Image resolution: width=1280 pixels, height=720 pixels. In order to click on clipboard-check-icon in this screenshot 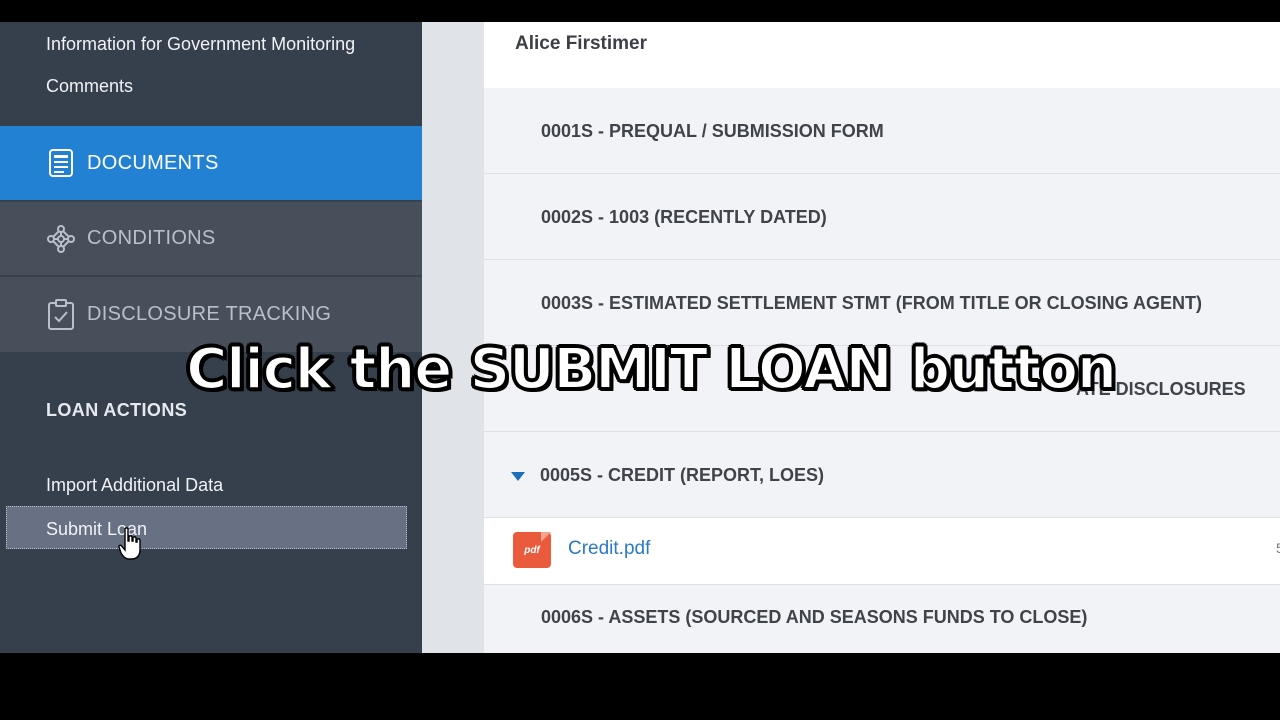, I will do `click(61, 314)`.